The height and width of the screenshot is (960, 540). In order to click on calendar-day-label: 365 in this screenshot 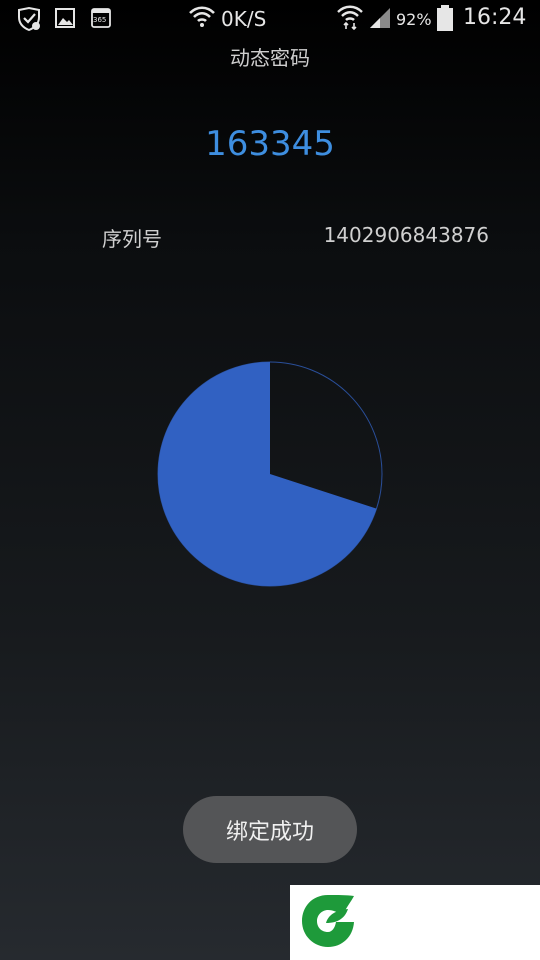, I will do `click(100, 20)`.